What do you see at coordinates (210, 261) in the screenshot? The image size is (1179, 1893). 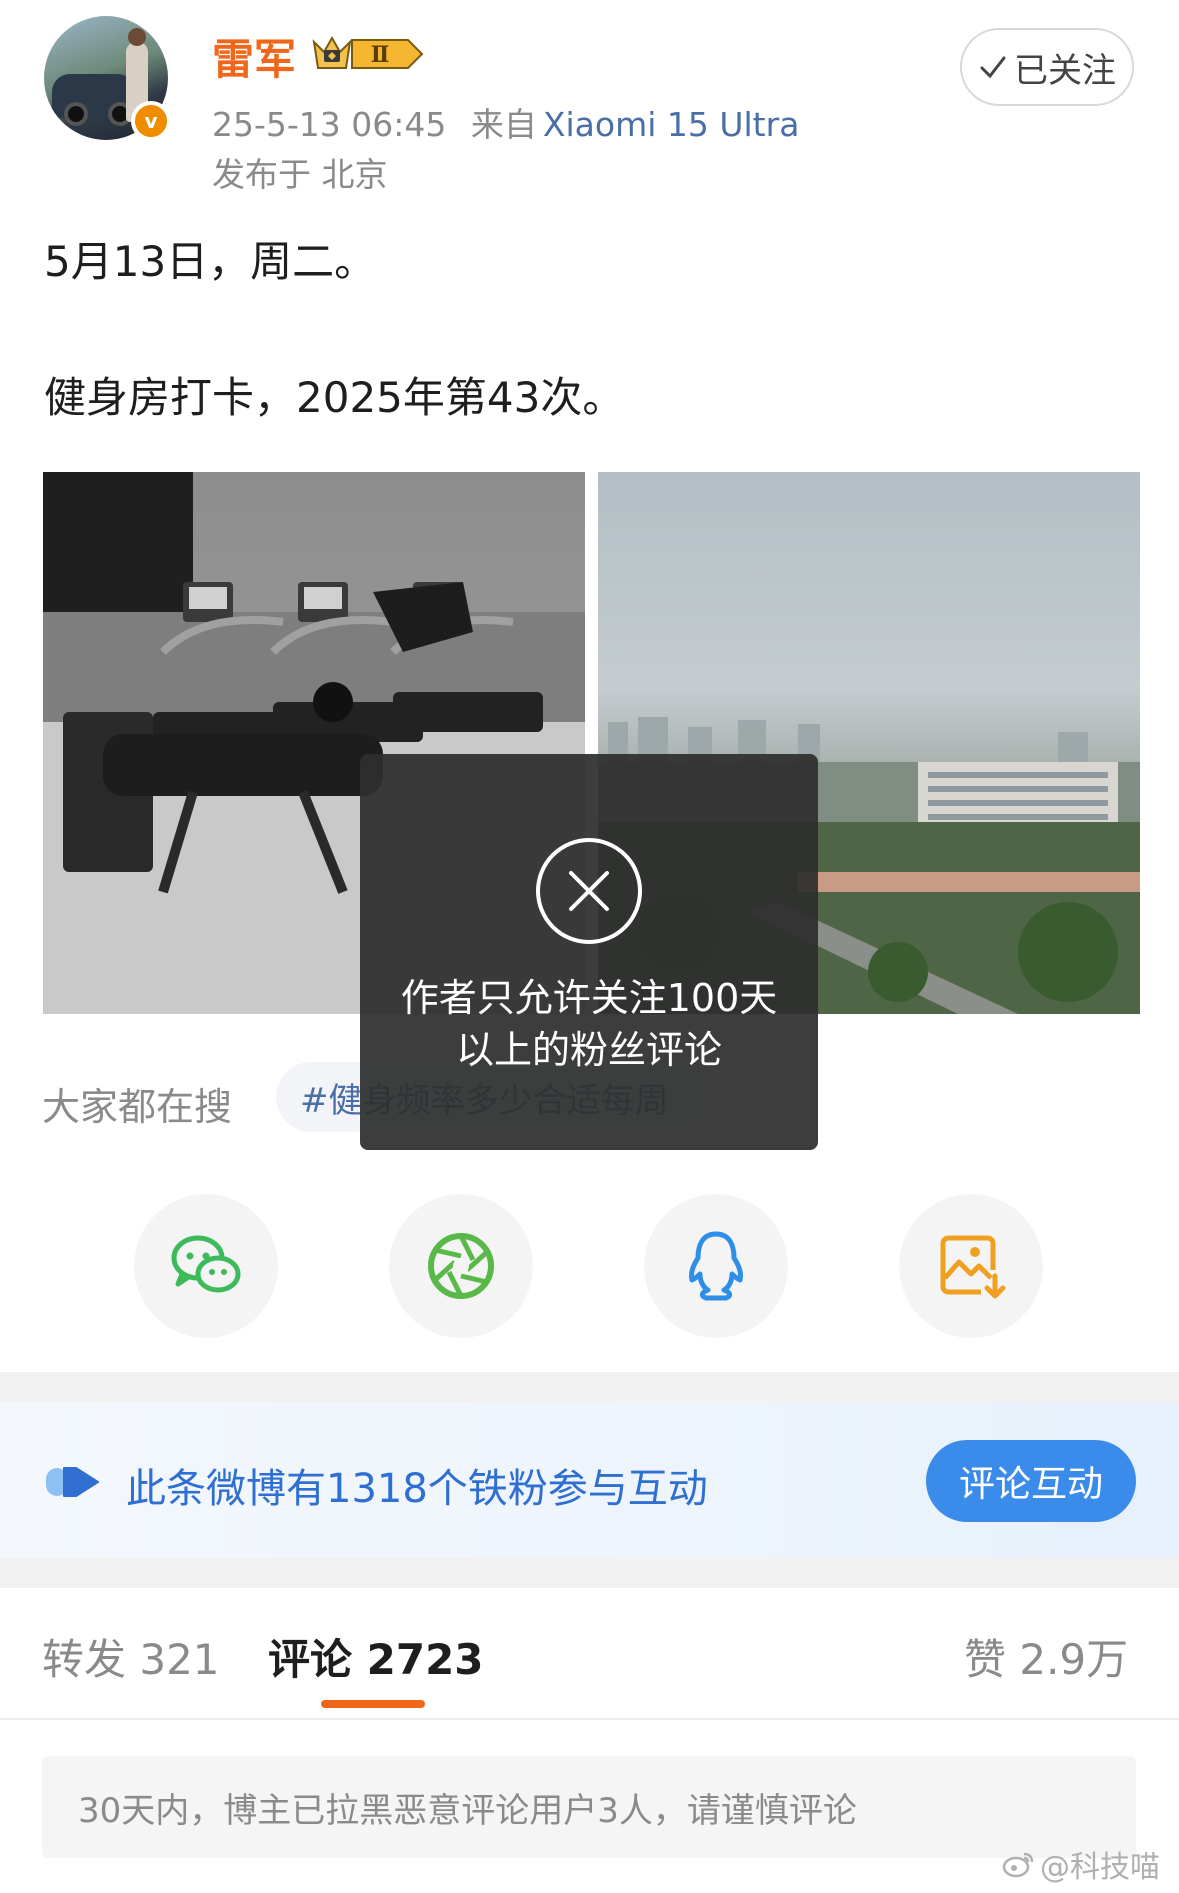 I see `post-text-line: 5月13日，周二。` at bounding box center [210, 261].